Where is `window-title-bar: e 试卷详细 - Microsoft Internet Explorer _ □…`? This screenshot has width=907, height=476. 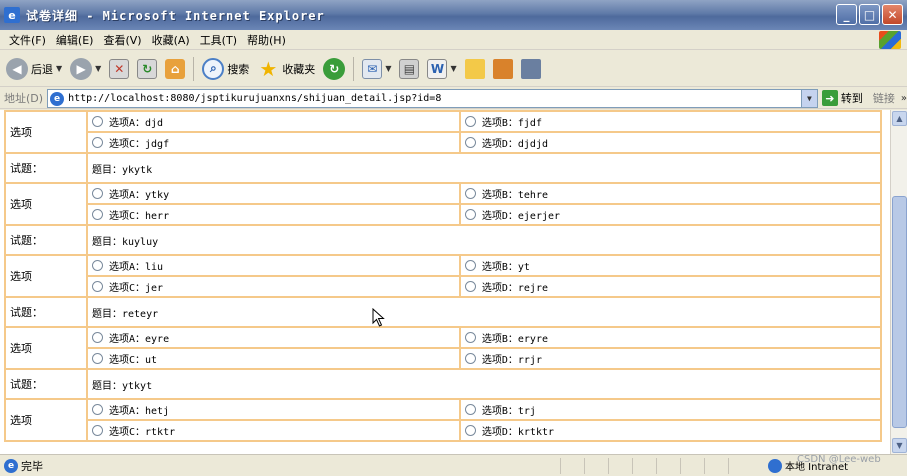 window-title-bar: e 试卷详细 - Microsoft Internet Explorer _ □… is located at coordinates (453, 15).